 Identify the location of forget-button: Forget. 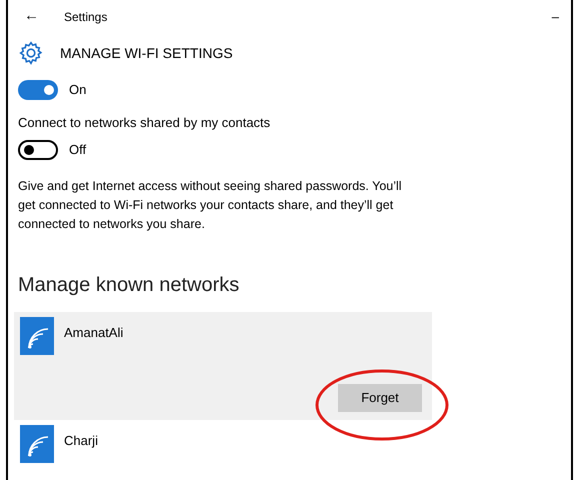
(380, 398).